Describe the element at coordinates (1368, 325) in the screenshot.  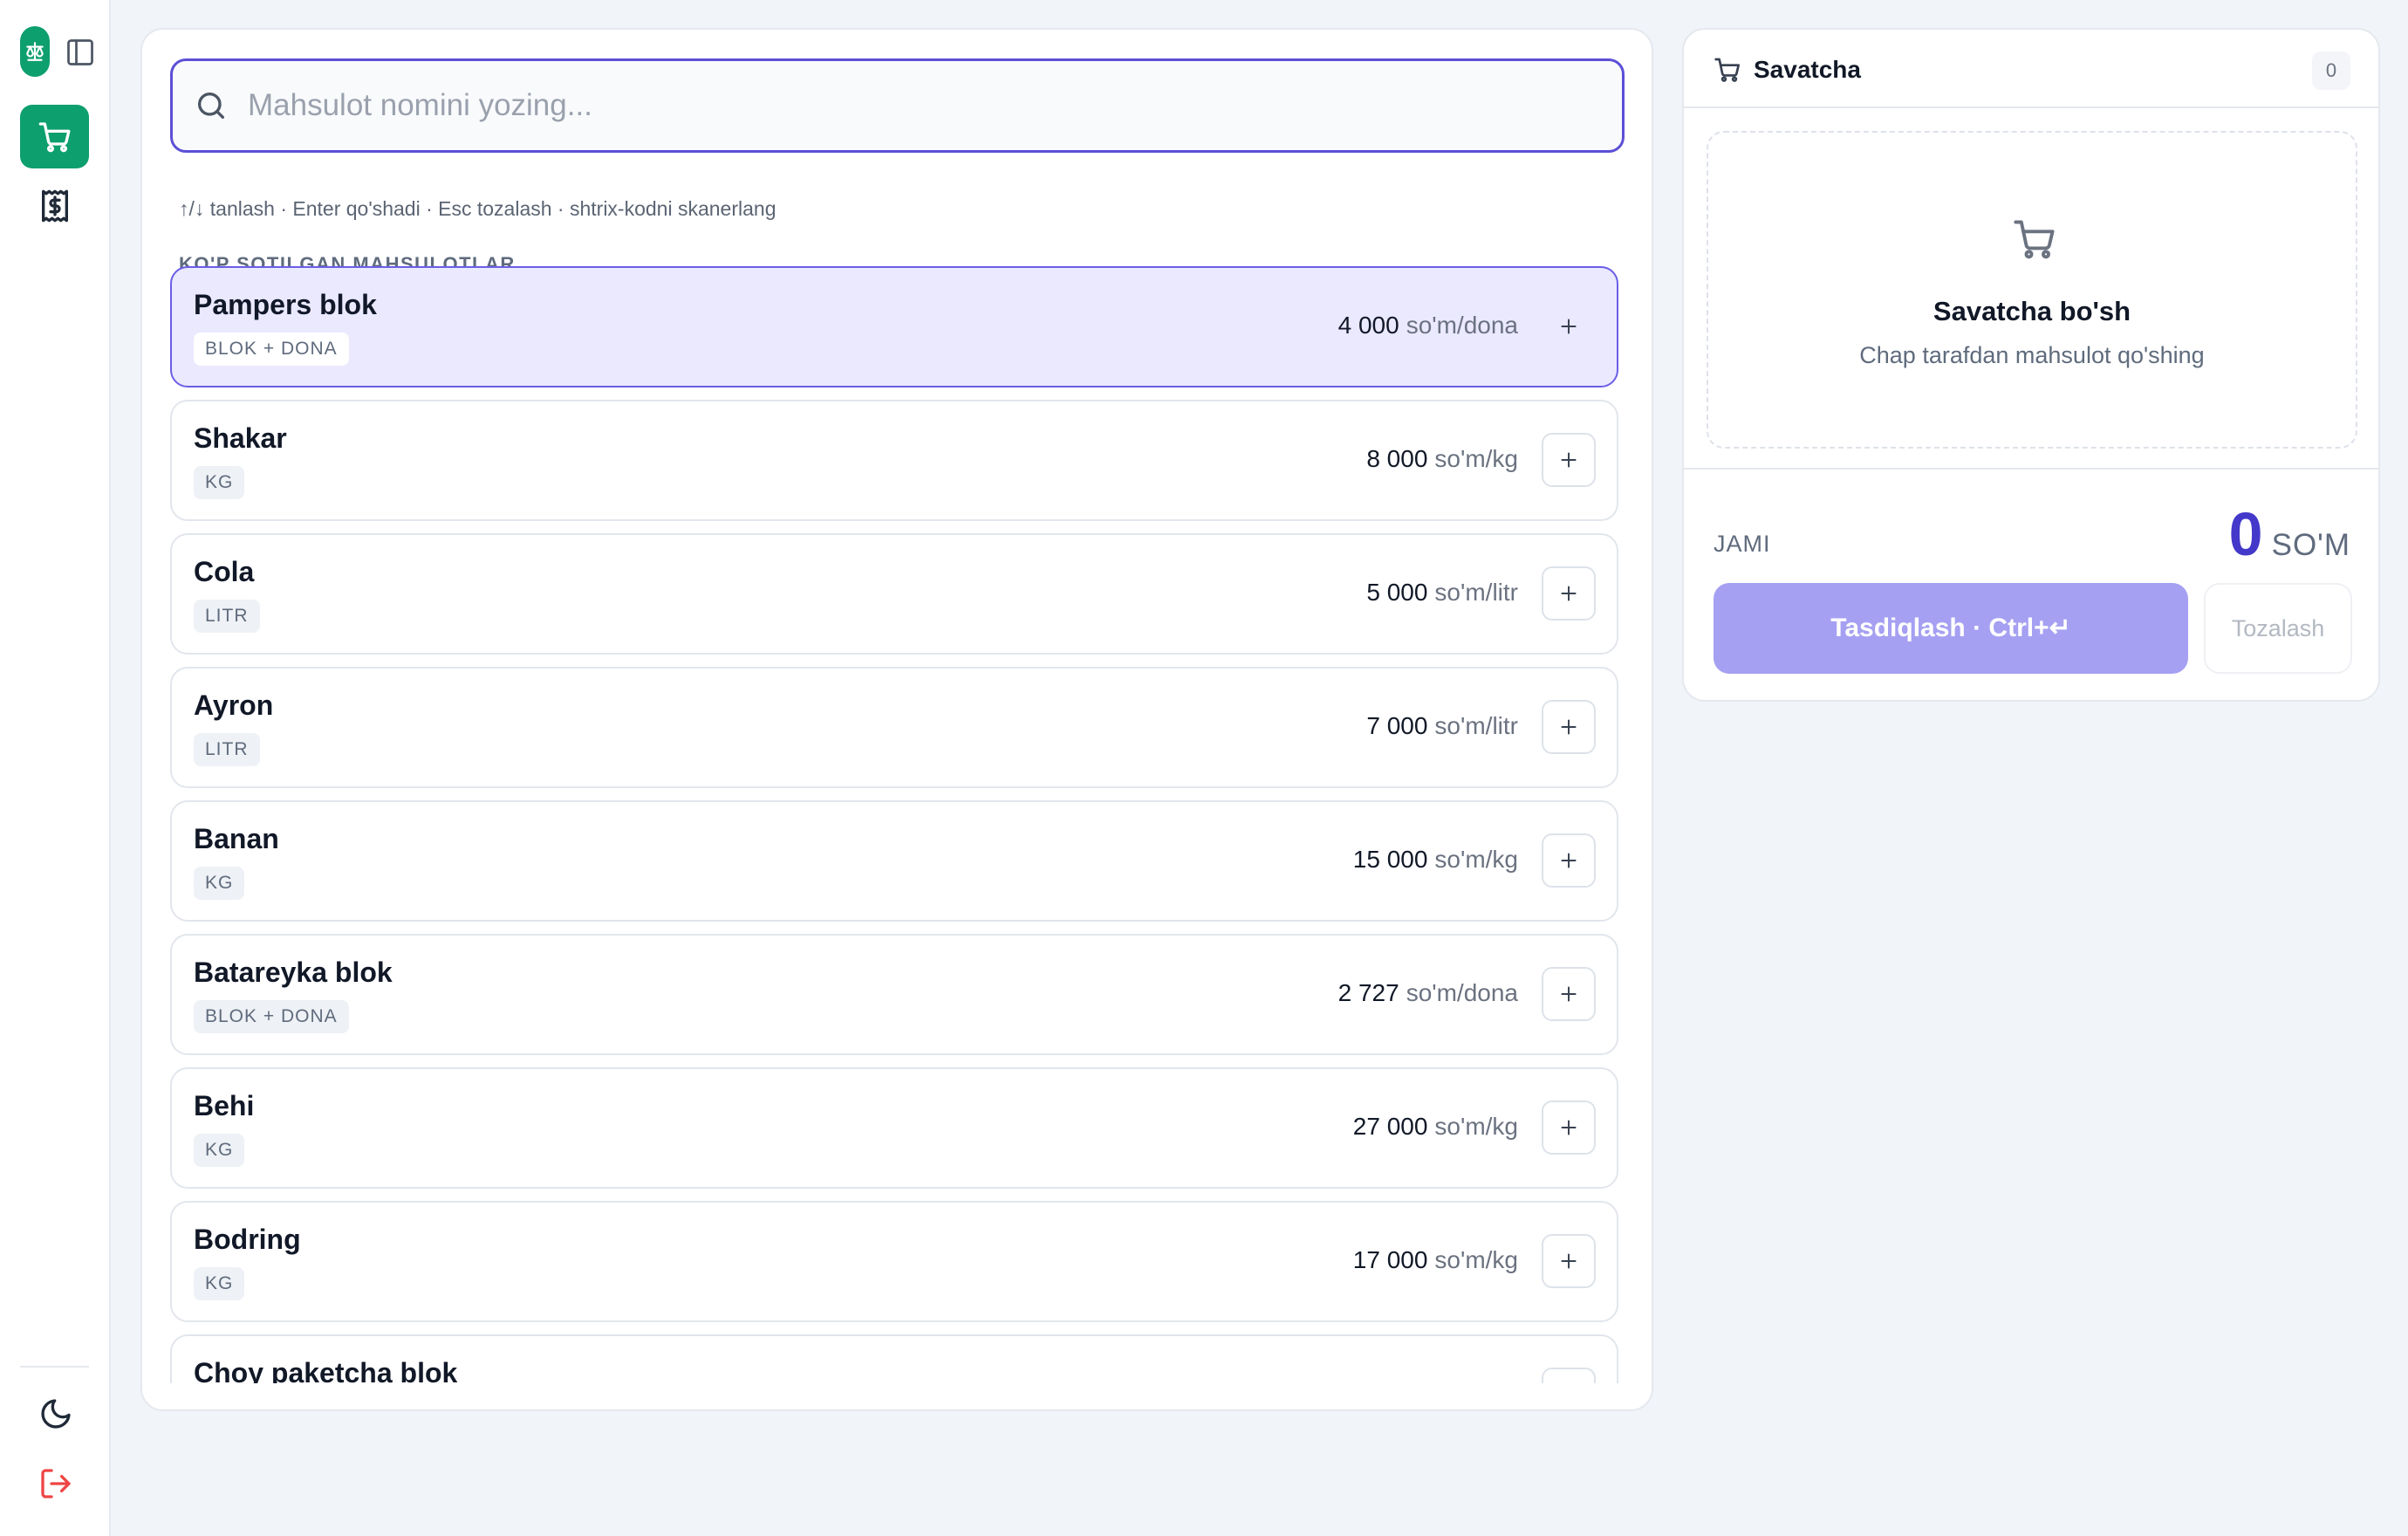
I see `price-value: 4 000` at that location.